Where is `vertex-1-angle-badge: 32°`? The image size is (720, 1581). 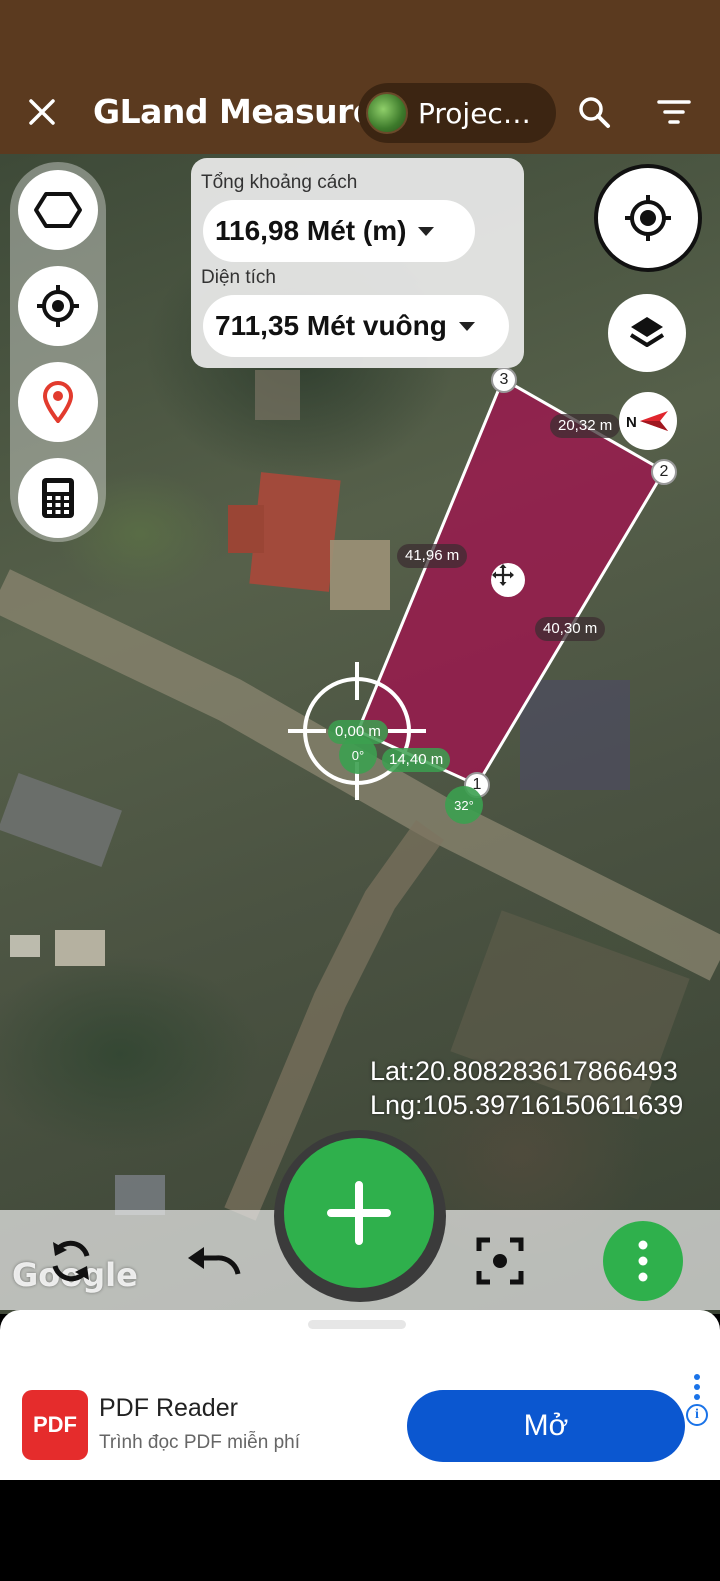 vertex-1-angle-badge: 32° is located at coordinates (464, 805).